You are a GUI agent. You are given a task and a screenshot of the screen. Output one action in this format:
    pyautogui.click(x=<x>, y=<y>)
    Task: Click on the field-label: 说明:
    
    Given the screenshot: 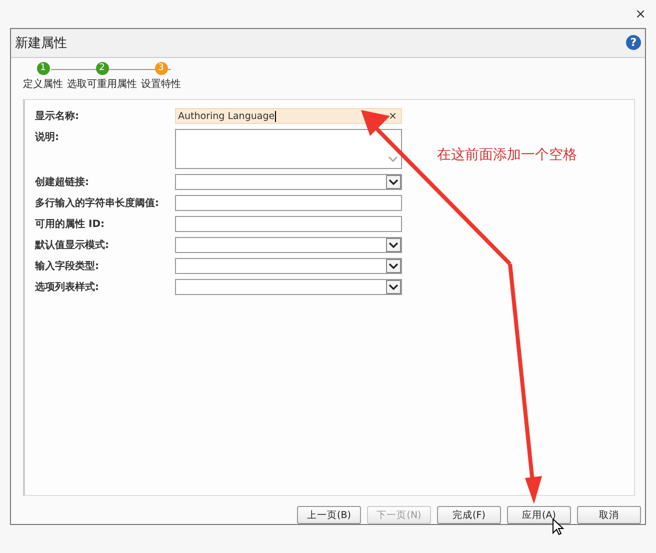 What is the action you would take?
    pyautogui.click(x=47, y=137)
    